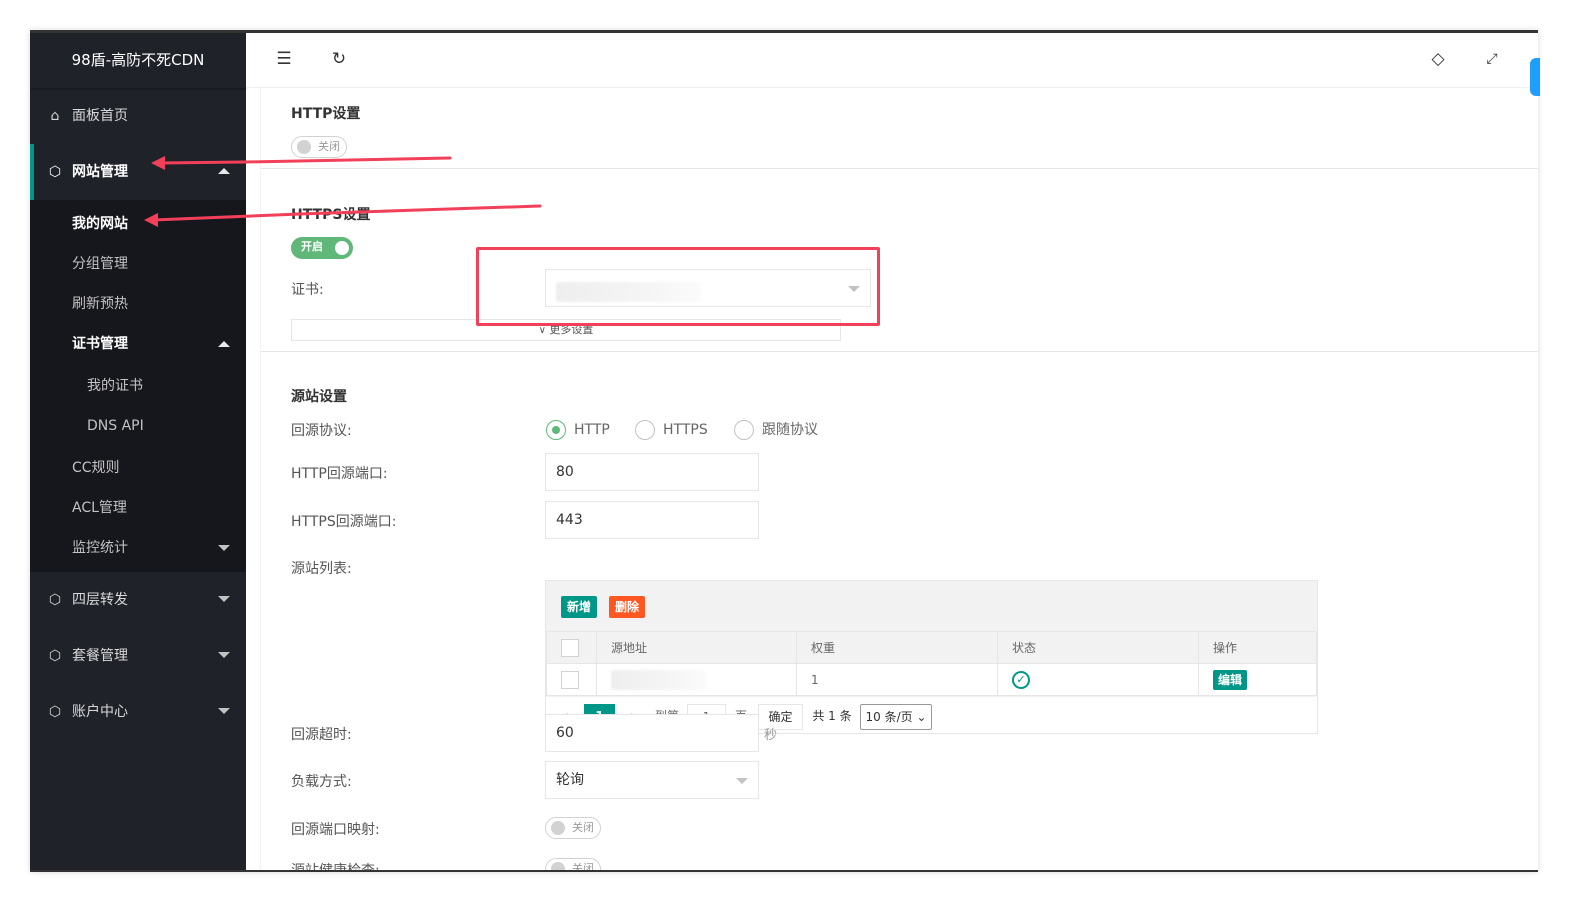 This screenshot has height=911, width=1583. What do you see at coordinates (542, 330) in the screenshot?
I see `chevron-down-icon: ∨` at bounding box center [542, 330].